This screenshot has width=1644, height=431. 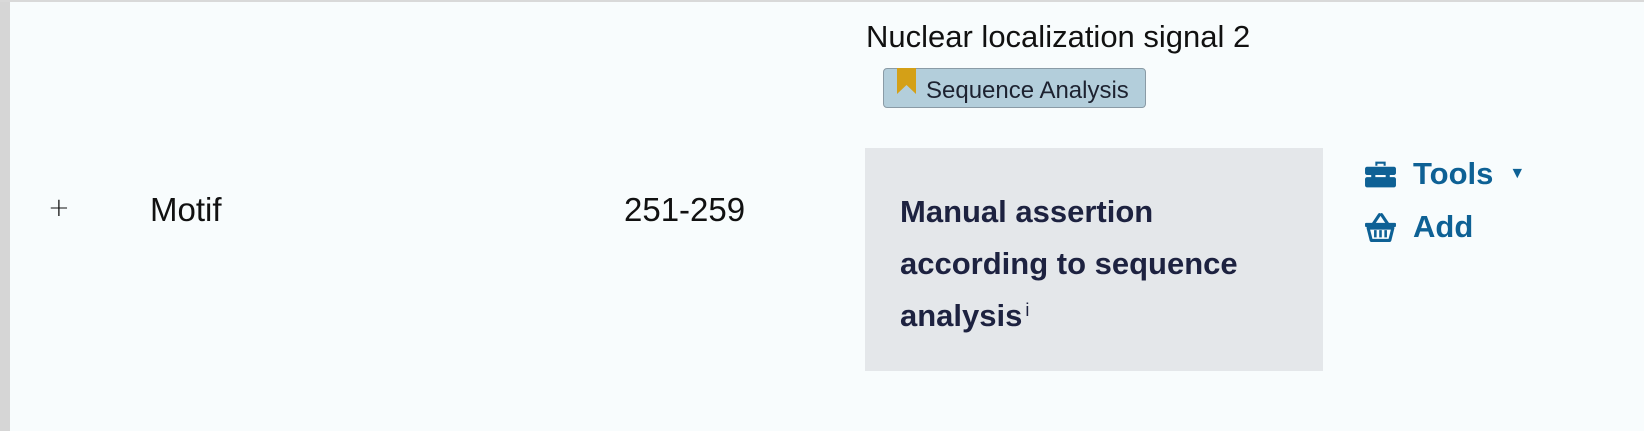 I want to click on feature-type: Motif, so click(x=186, y=209).